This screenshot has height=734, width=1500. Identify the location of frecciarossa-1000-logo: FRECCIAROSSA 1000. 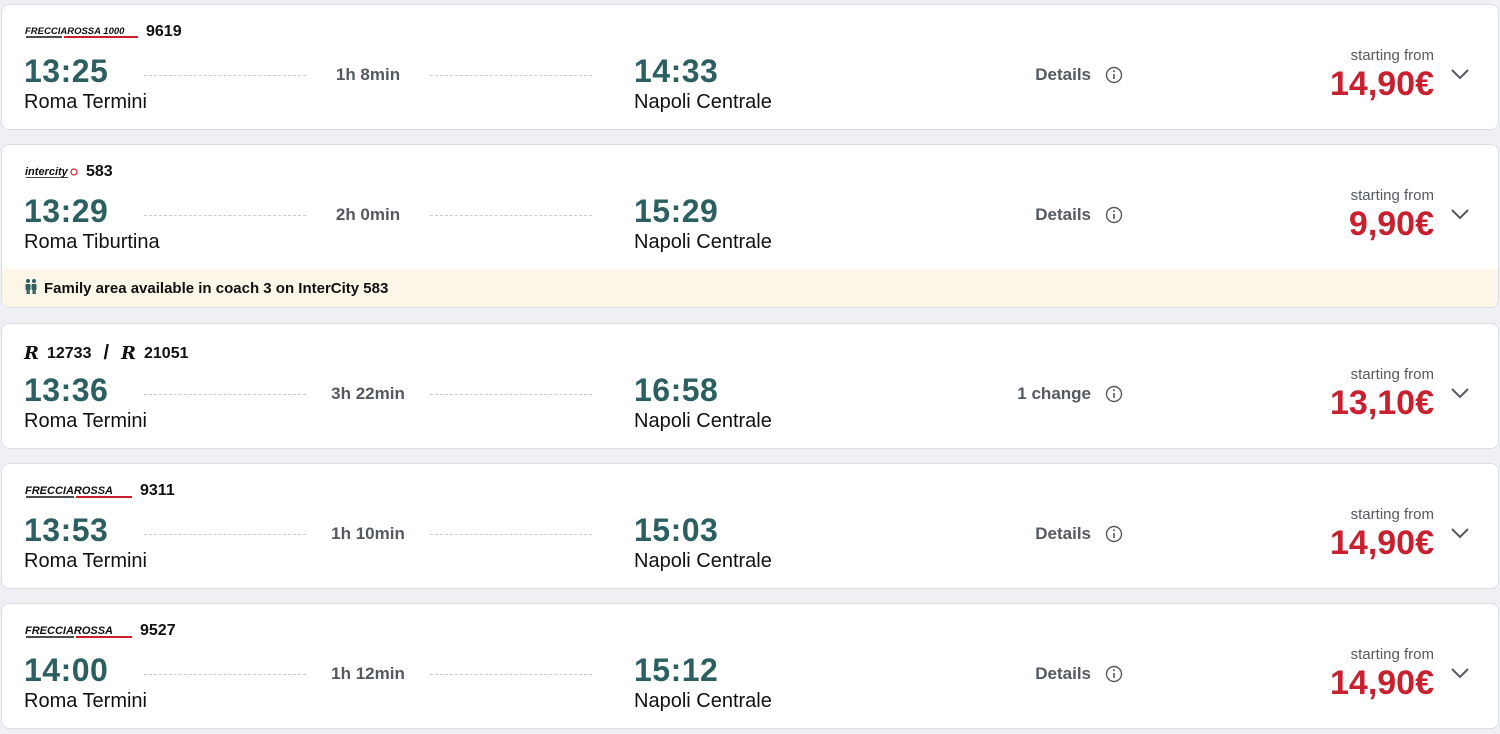
(82, 32).